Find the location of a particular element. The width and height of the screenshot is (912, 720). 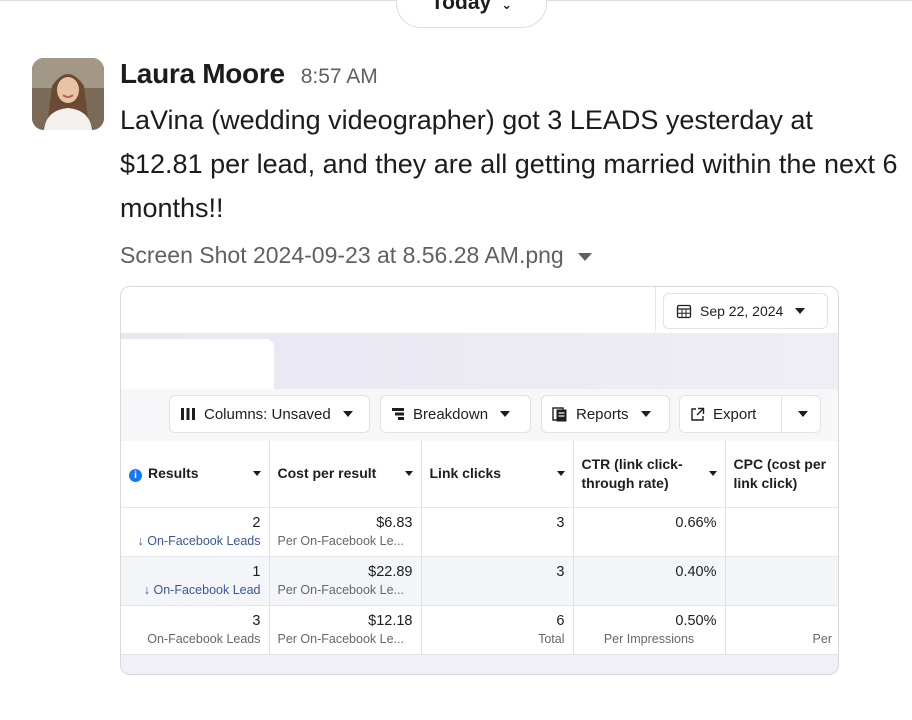

breakdown-button: Breakdown is located at coordinates (455, 414).